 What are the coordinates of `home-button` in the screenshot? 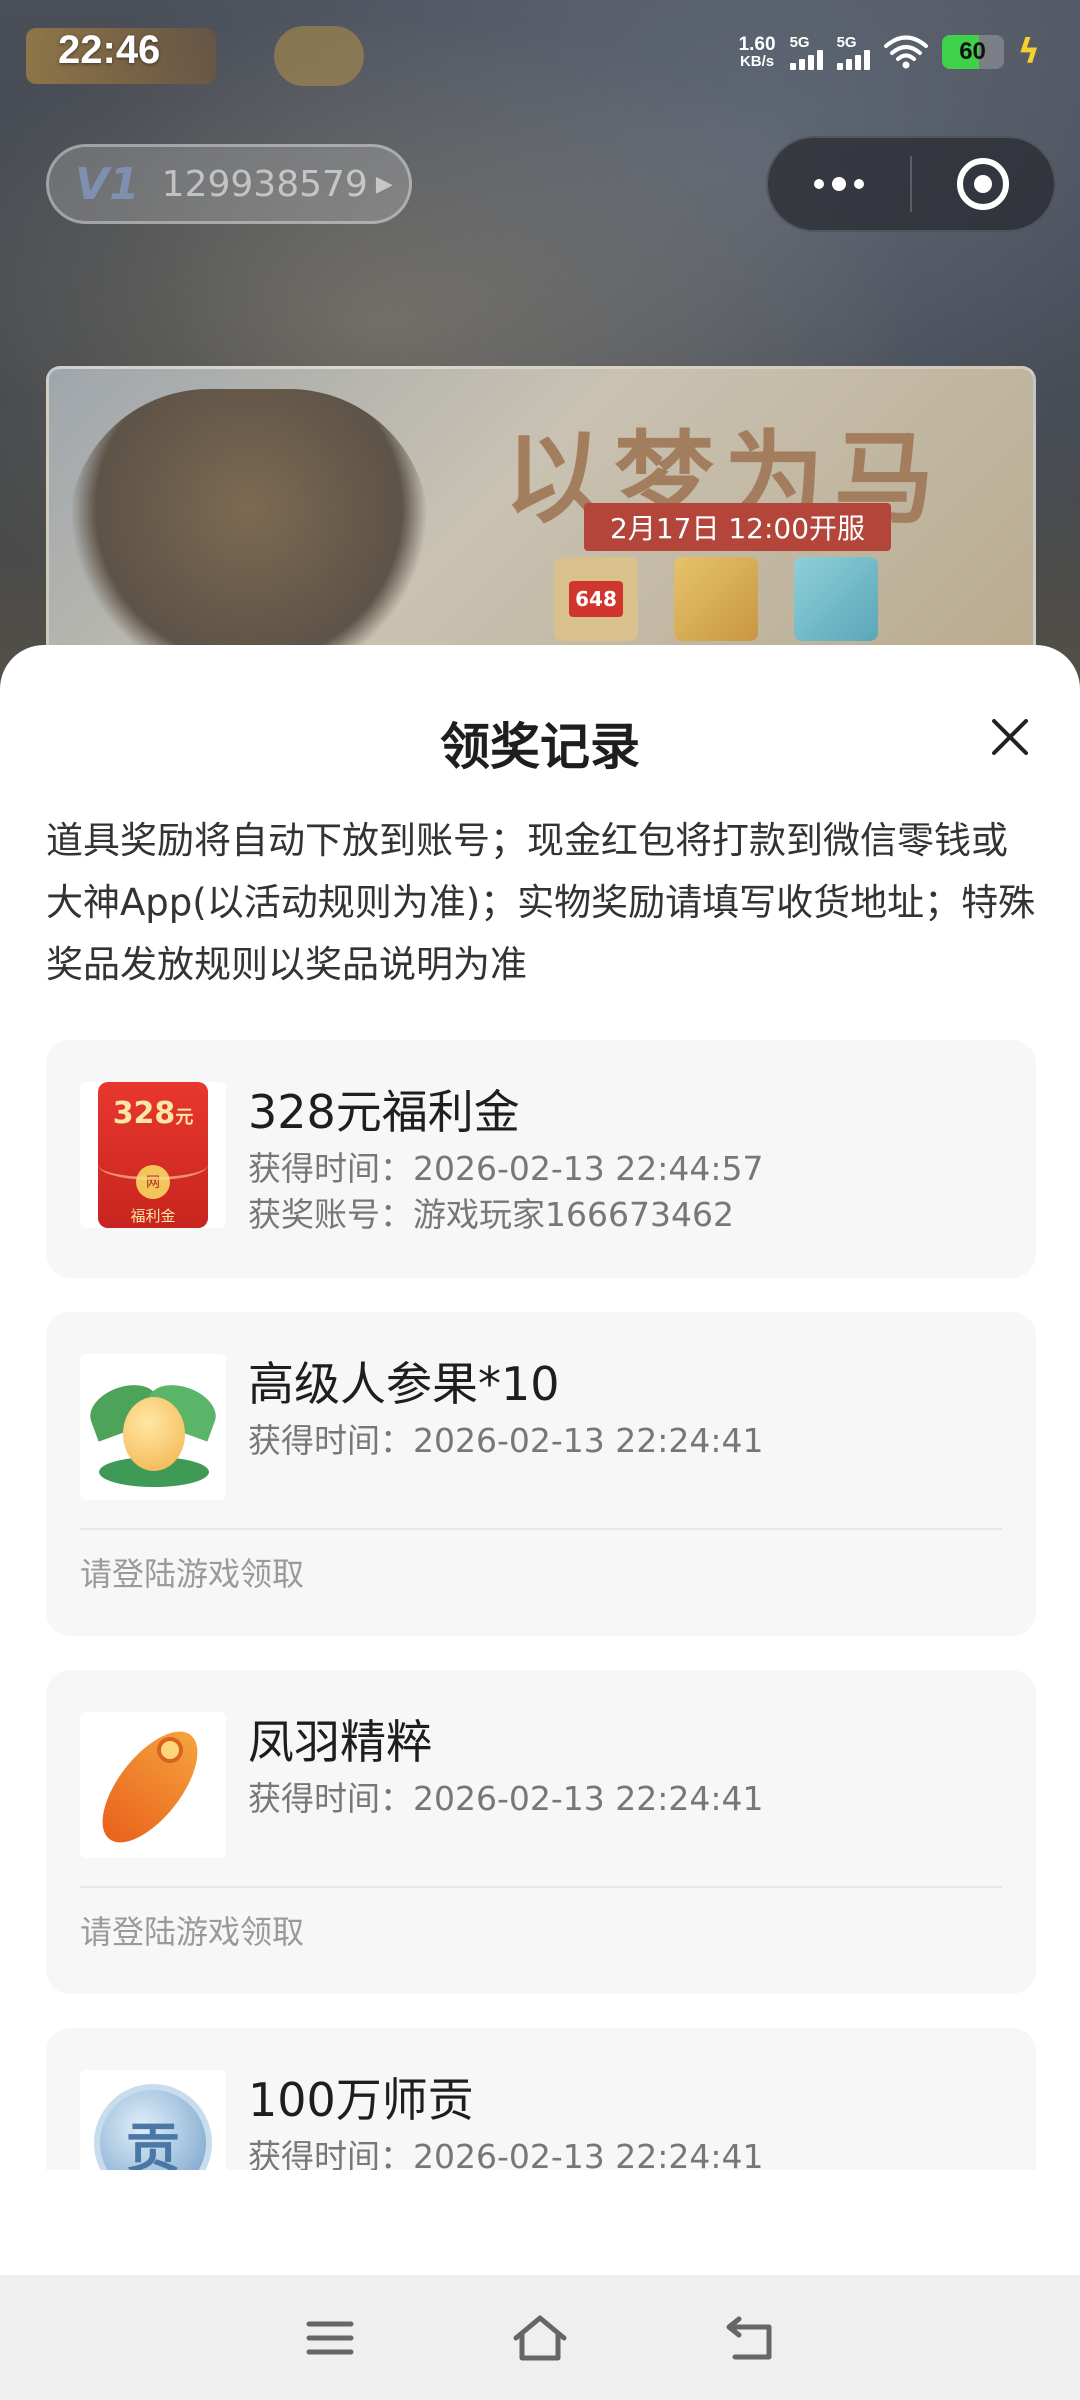 It's located at (540, 2338).